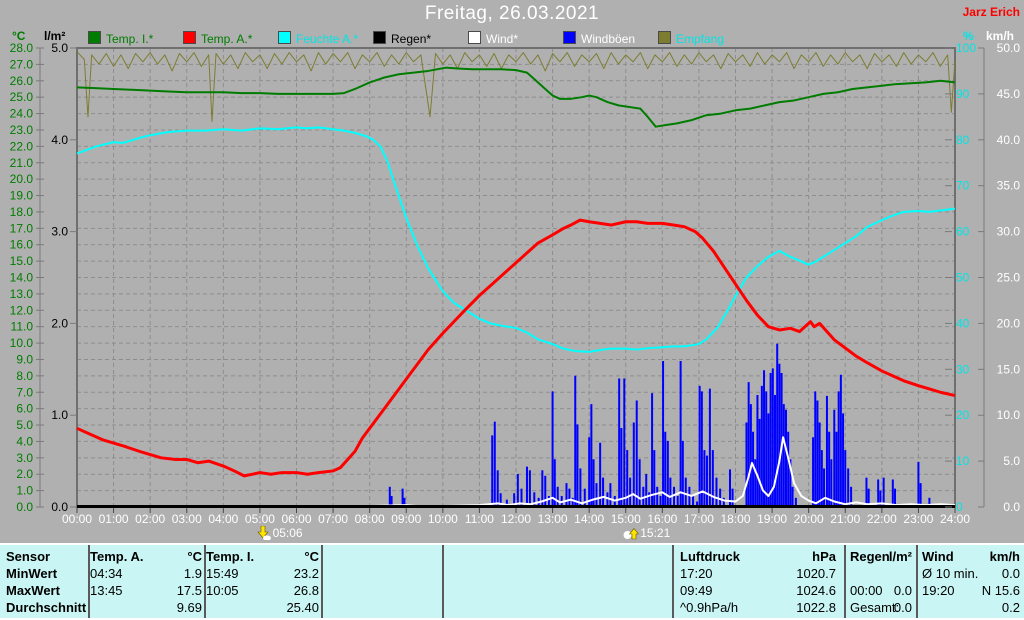 The height and width of the screenshot is (620, 1024). Describe the element at coordinates (24, 474) in the screenshot. I see `celsius-axis-label: 2.0` at that location.